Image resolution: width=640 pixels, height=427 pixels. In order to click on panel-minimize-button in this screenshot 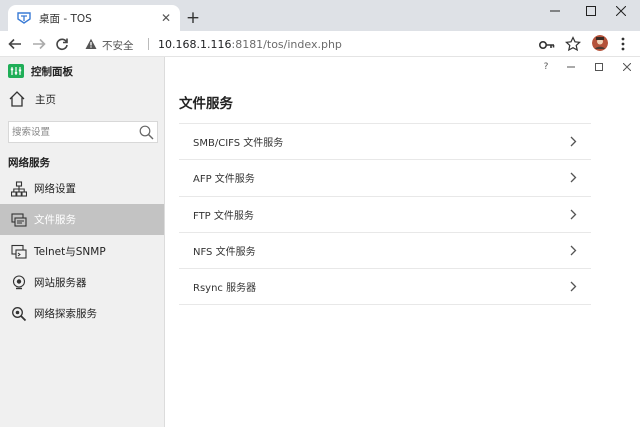, I will do `click(571, 67)`.